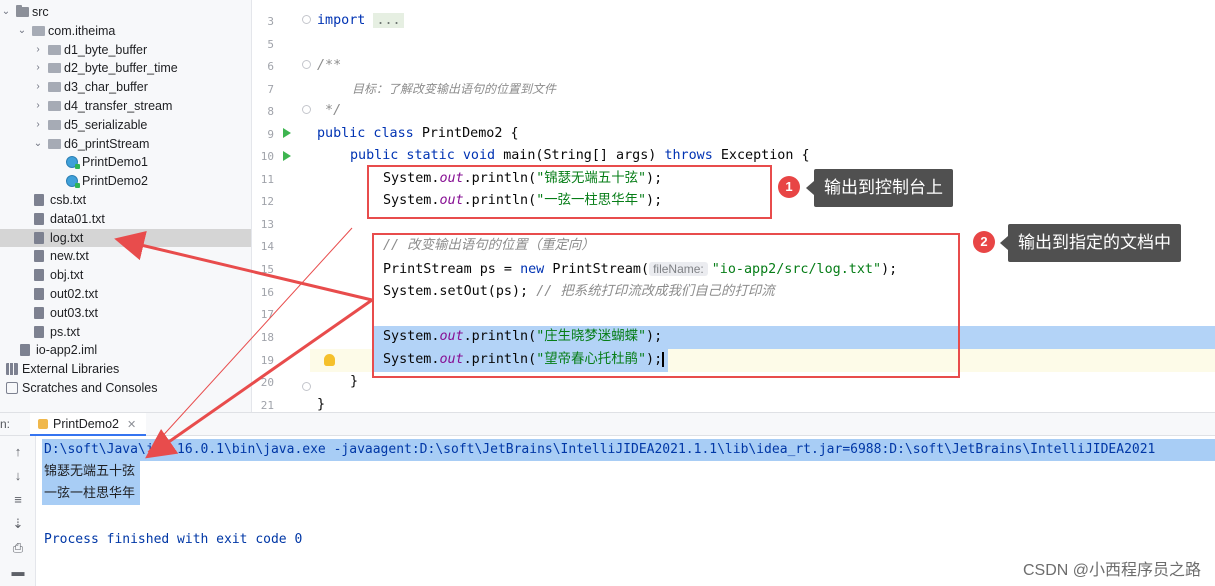  What do you see at coordinates (259, 378) in the screenshot?
I see `arrow-to-console` at bounding box center [259, 378].